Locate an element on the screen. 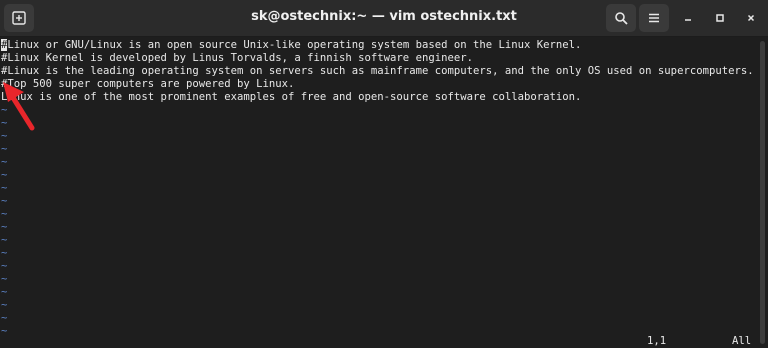 The image size is (768, 348). maximize-icon is located at coordinates (720, 18).